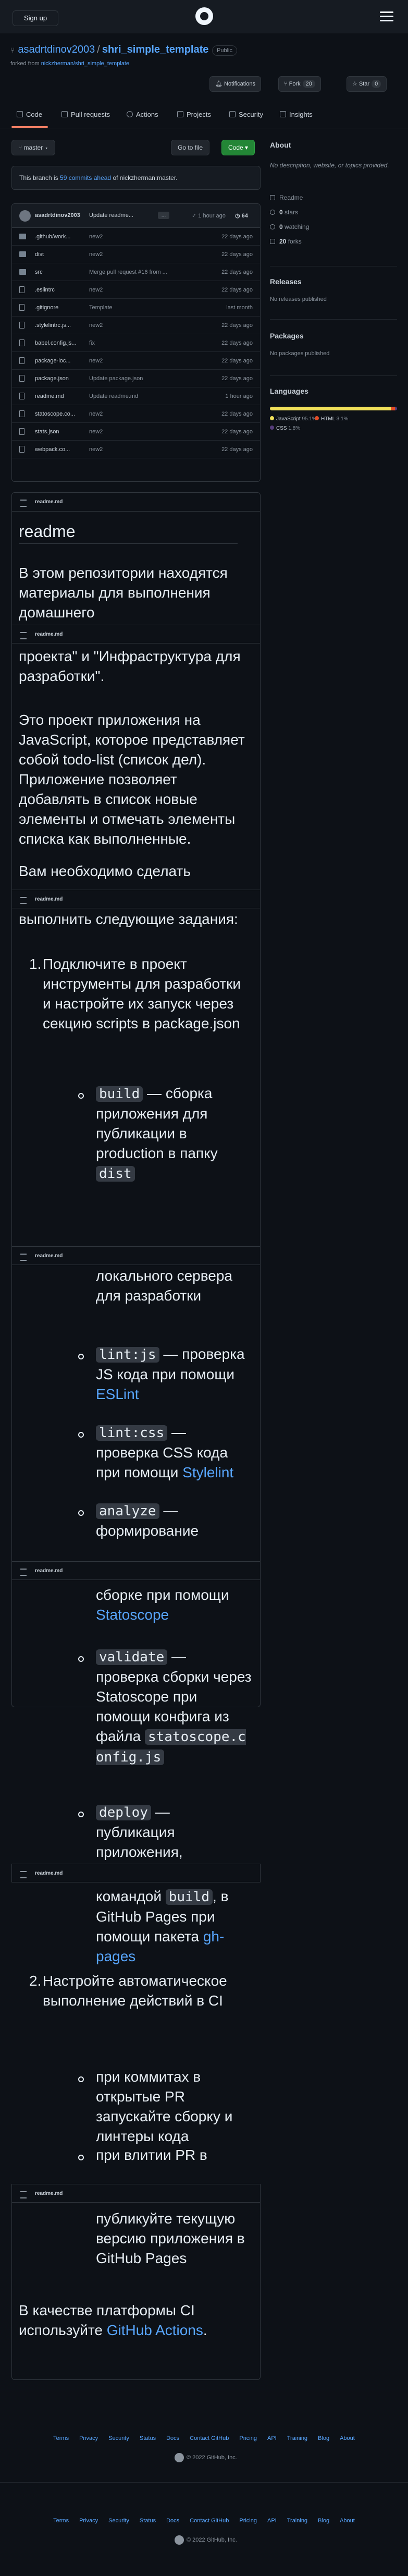 Image resolution: width=408 pixels, height=2576 pixels. What do you see at coordinates (25, 216) in the screenshot?
I see `avatar` at bounding box center [25, 216].